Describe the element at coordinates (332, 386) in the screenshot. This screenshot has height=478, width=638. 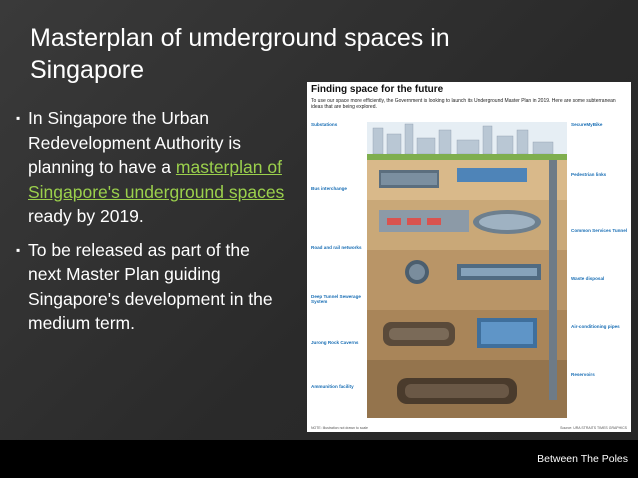
I see `label-ammunition-facility: Ammunition facility` at that location.